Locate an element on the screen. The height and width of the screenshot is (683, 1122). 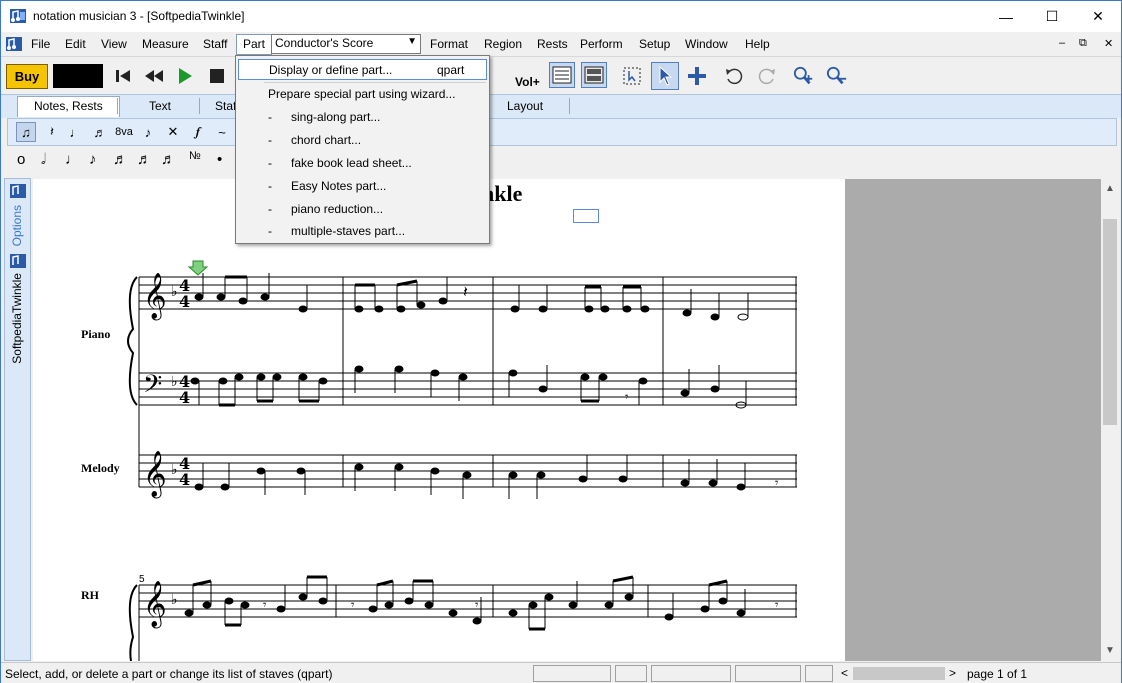
stop-icon is located at coordinates (217, 76).